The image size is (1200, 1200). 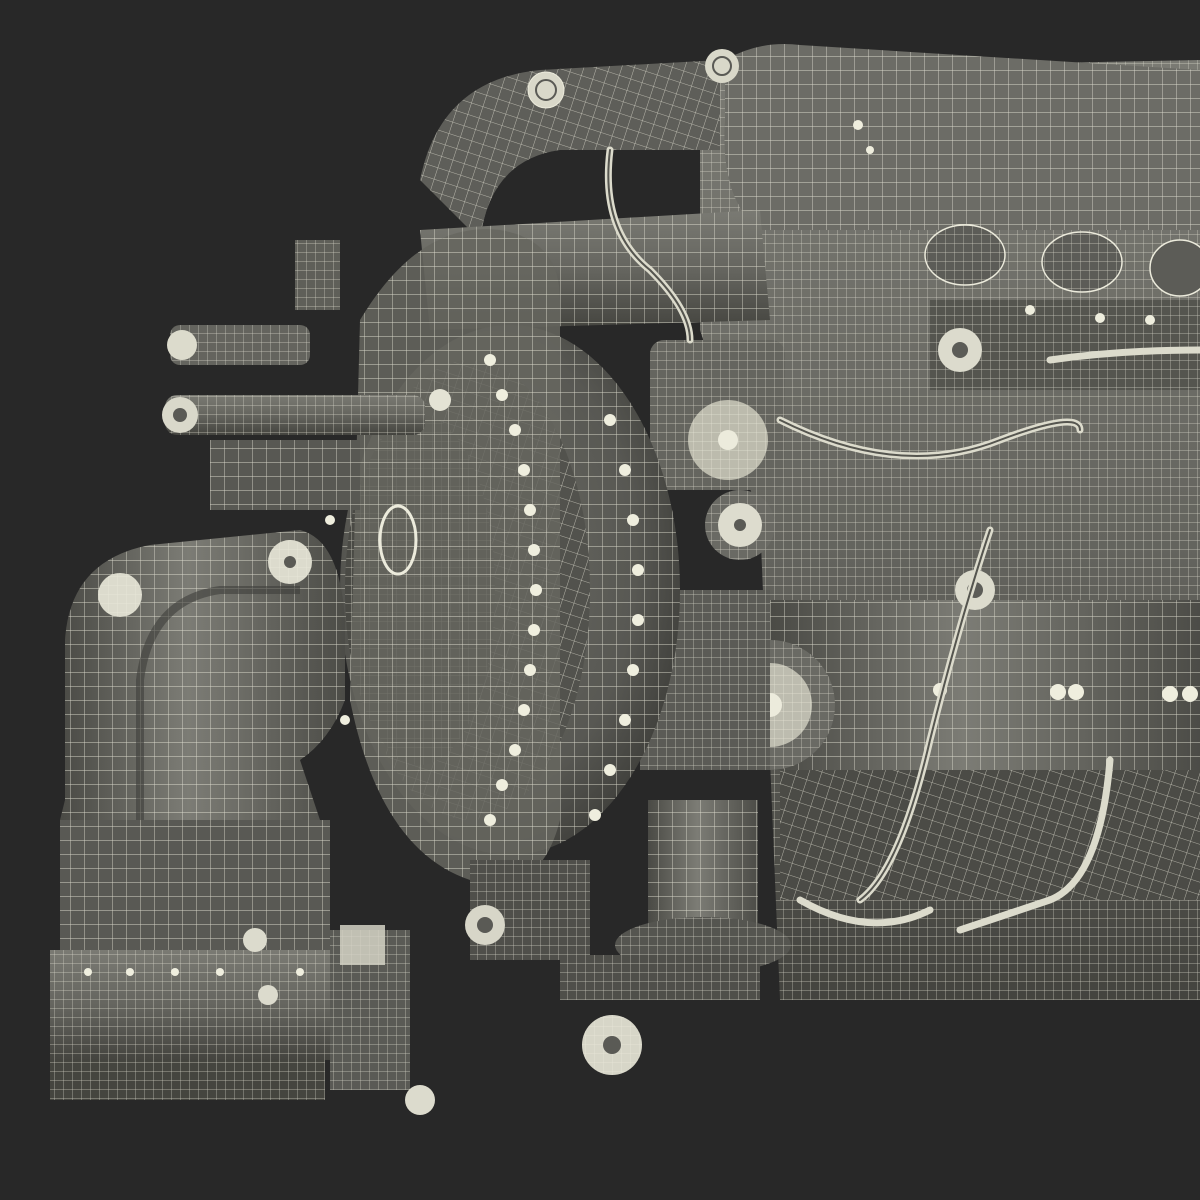 I want to click on lower-housing, so click(x=242, y=967).